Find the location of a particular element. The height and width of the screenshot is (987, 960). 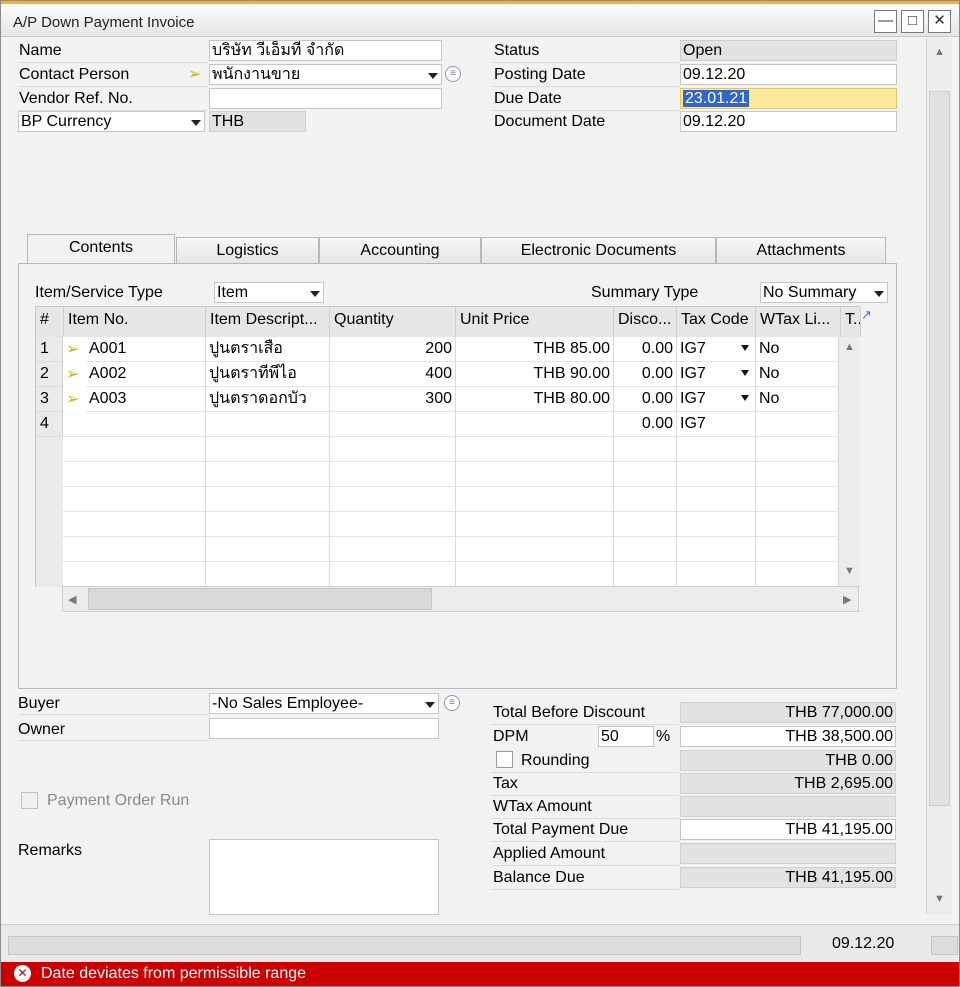

cell-unit-price: THB 90.00 is located at coordinates (535, 374).